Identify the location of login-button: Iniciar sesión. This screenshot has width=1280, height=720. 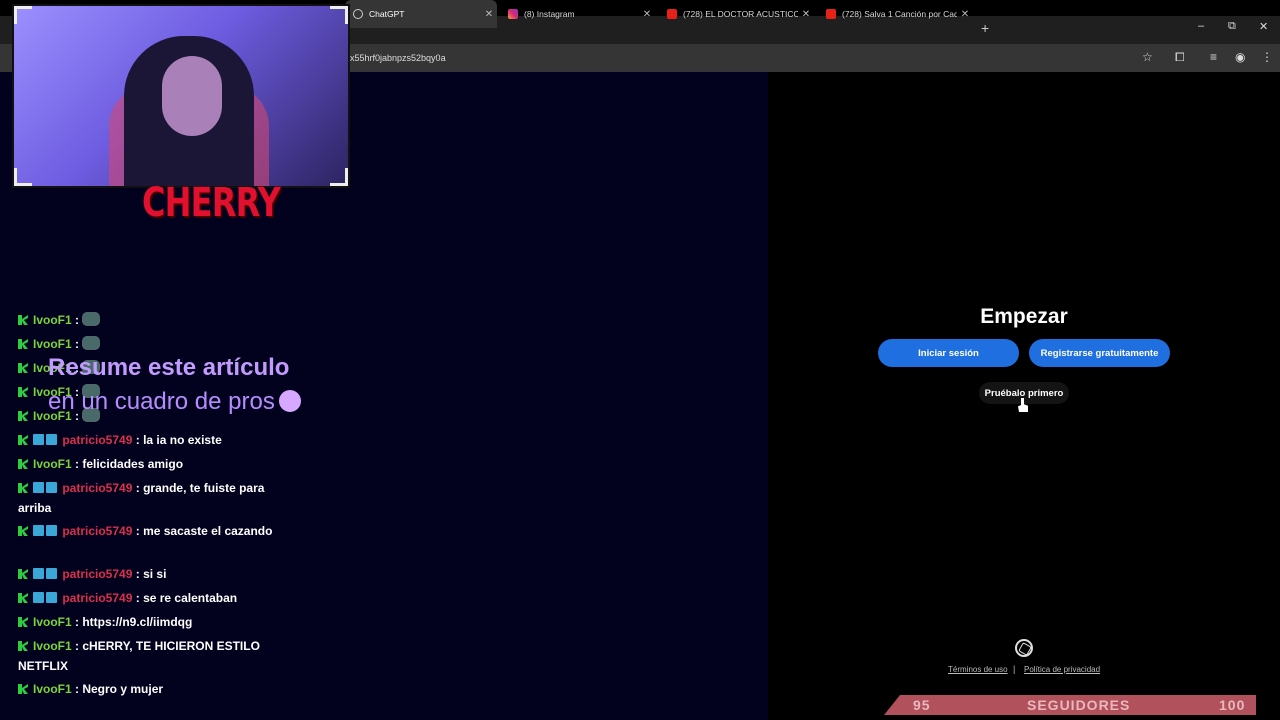
(948, 353).